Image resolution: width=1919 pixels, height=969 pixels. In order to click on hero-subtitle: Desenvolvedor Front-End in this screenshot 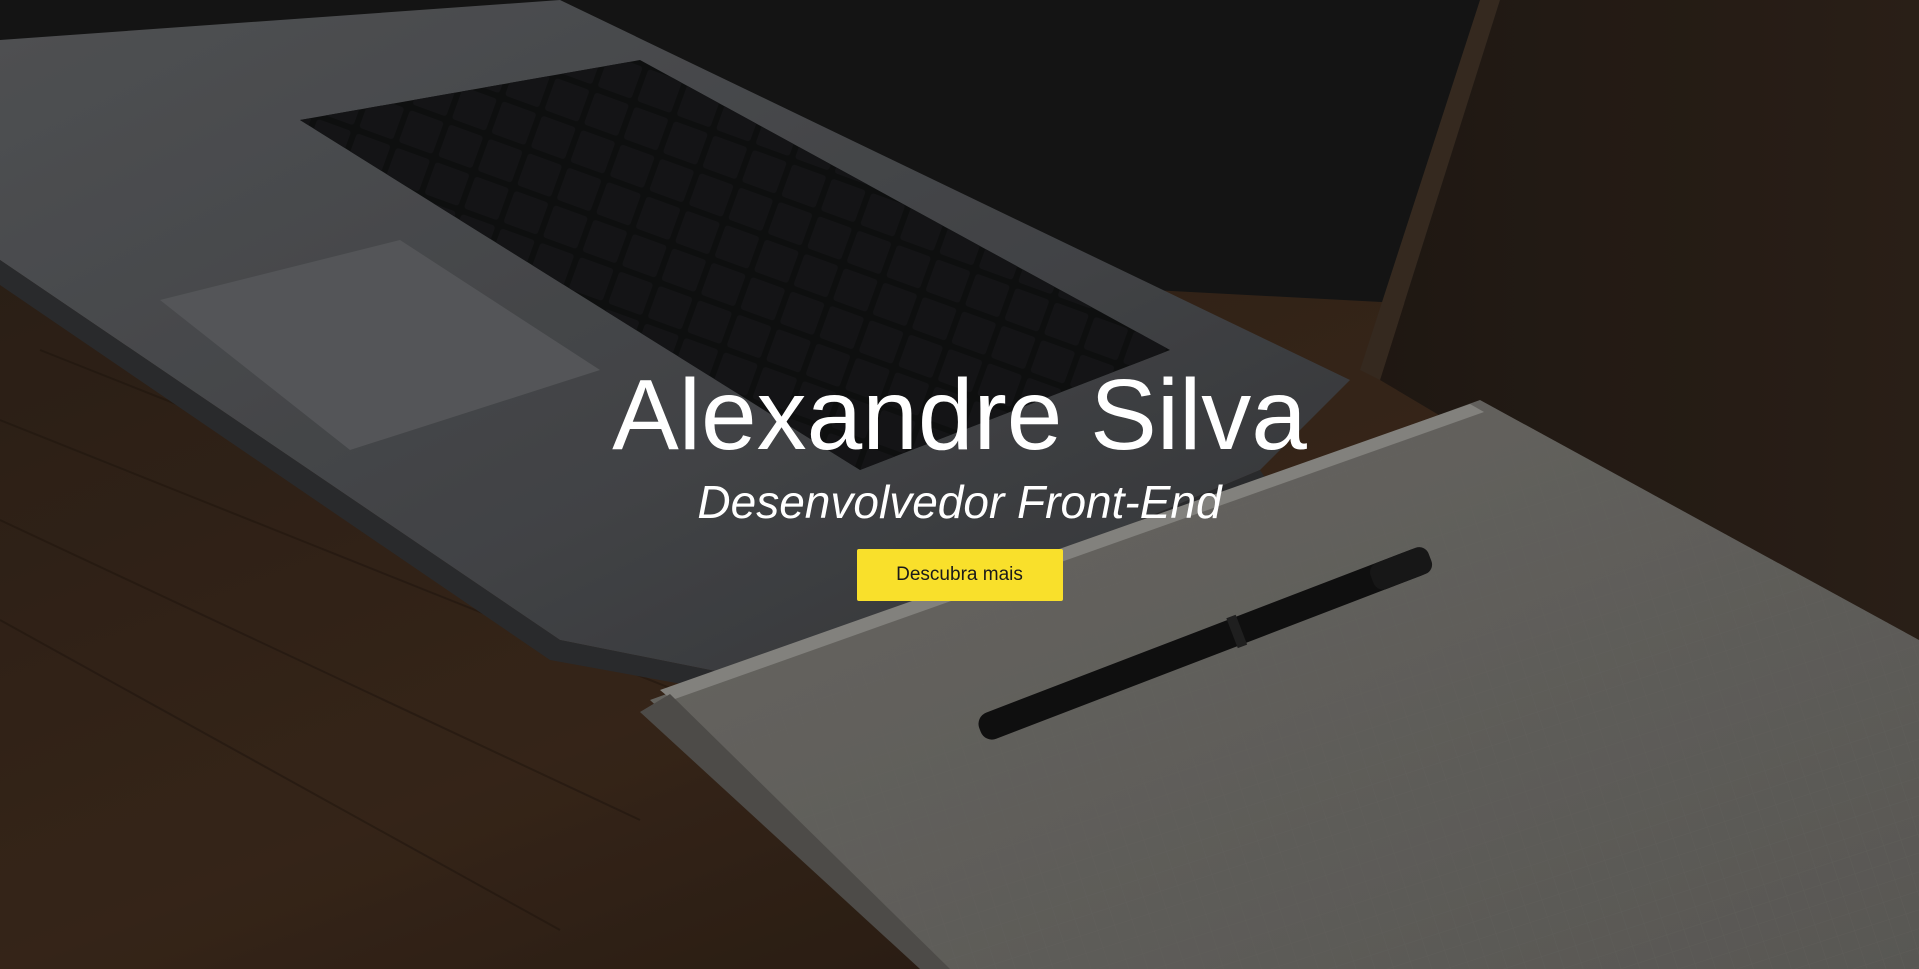, I will do `click(959, 502)`.